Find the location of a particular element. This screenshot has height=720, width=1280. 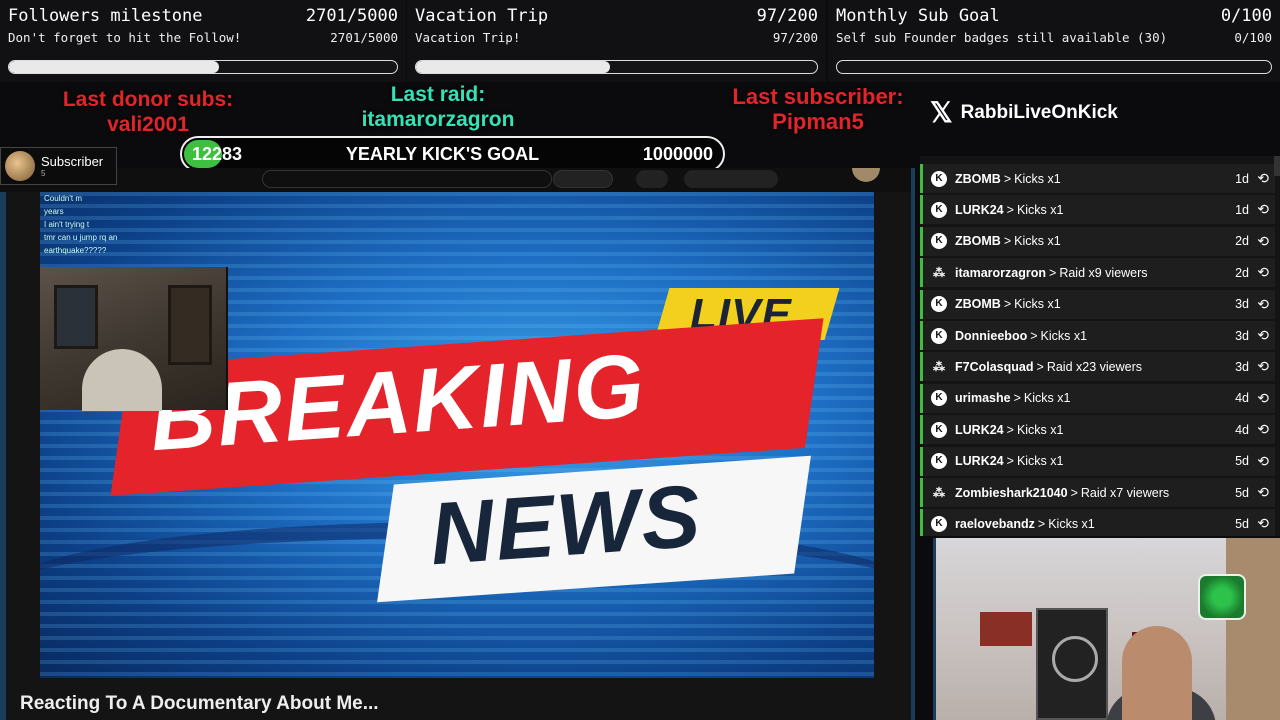

search-input is located at coordinates (407, 179).